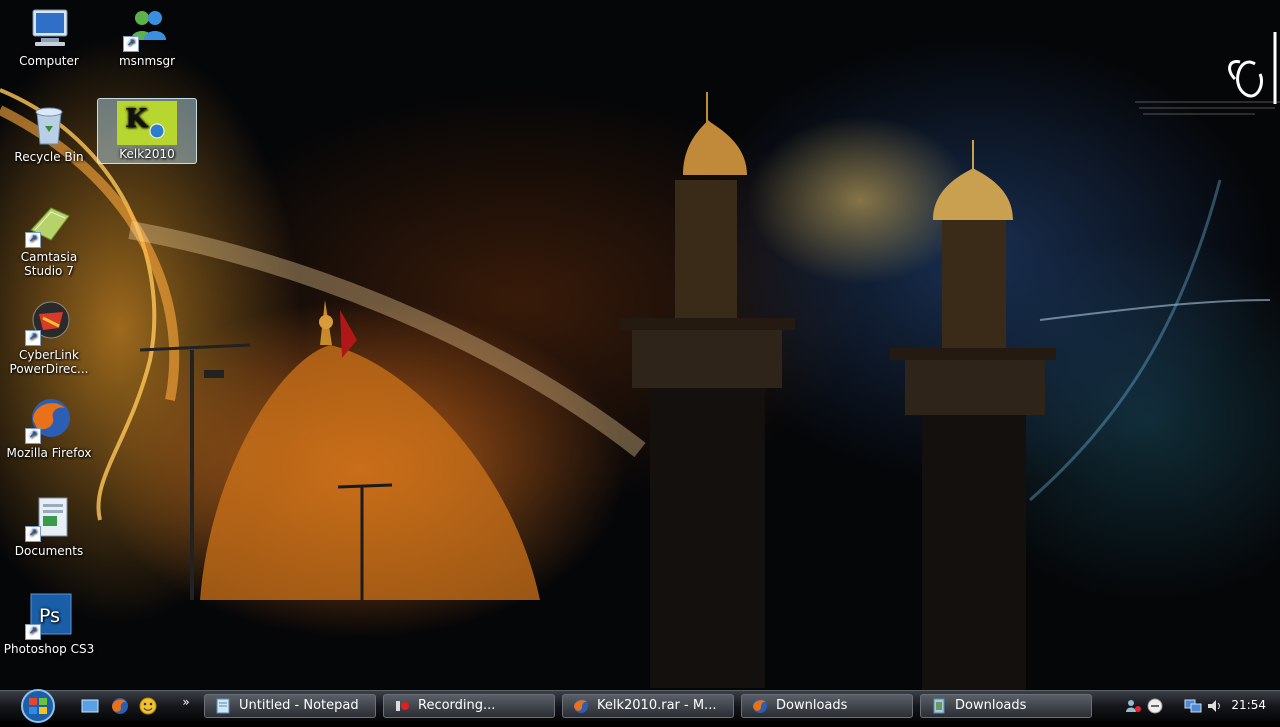 The width and height of the screenshot is (1280, 727). What do you see at coordinates (137, 119) in the screenshot?
I see `kelk-glyph: K` at bounding box center [137, 119].